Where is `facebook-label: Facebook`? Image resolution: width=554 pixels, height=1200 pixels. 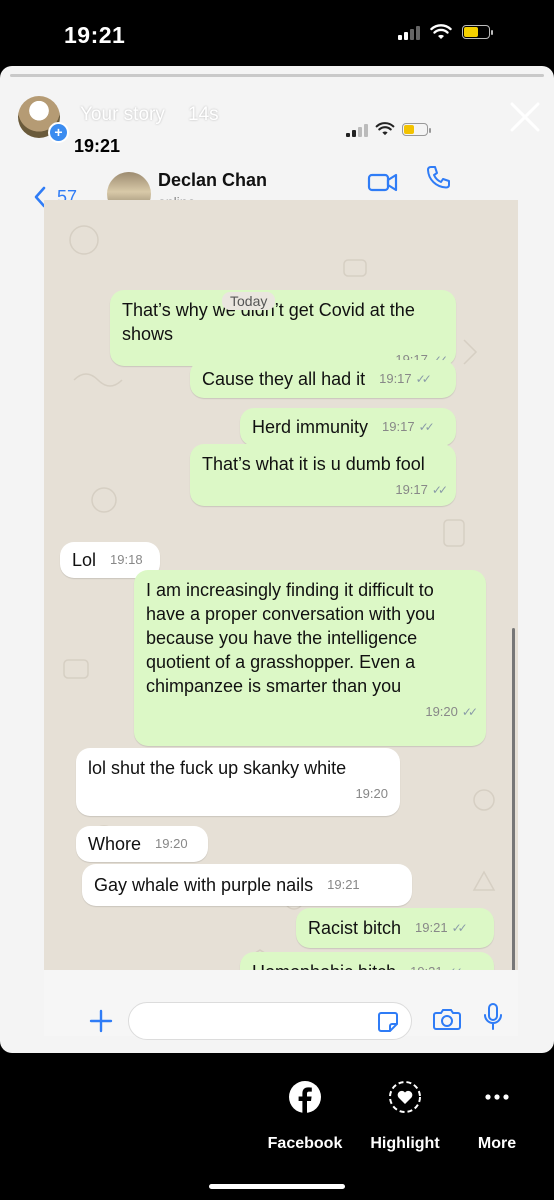 facebook-label: Facebook is located at coordinates (305, 1143).